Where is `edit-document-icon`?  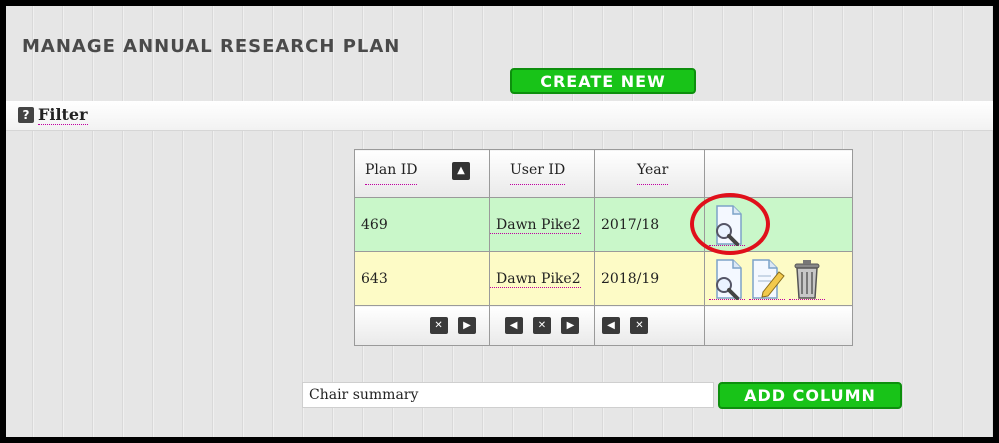
edit-document-icon is located at coordinates (767, 279).